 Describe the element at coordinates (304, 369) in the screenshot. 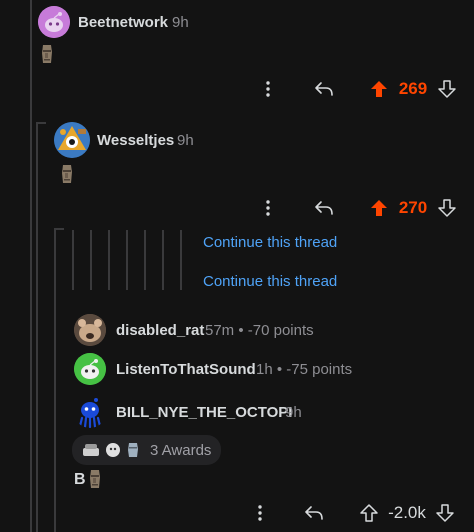

I see `collapsed-meta: 1h • -75 points` at that location.